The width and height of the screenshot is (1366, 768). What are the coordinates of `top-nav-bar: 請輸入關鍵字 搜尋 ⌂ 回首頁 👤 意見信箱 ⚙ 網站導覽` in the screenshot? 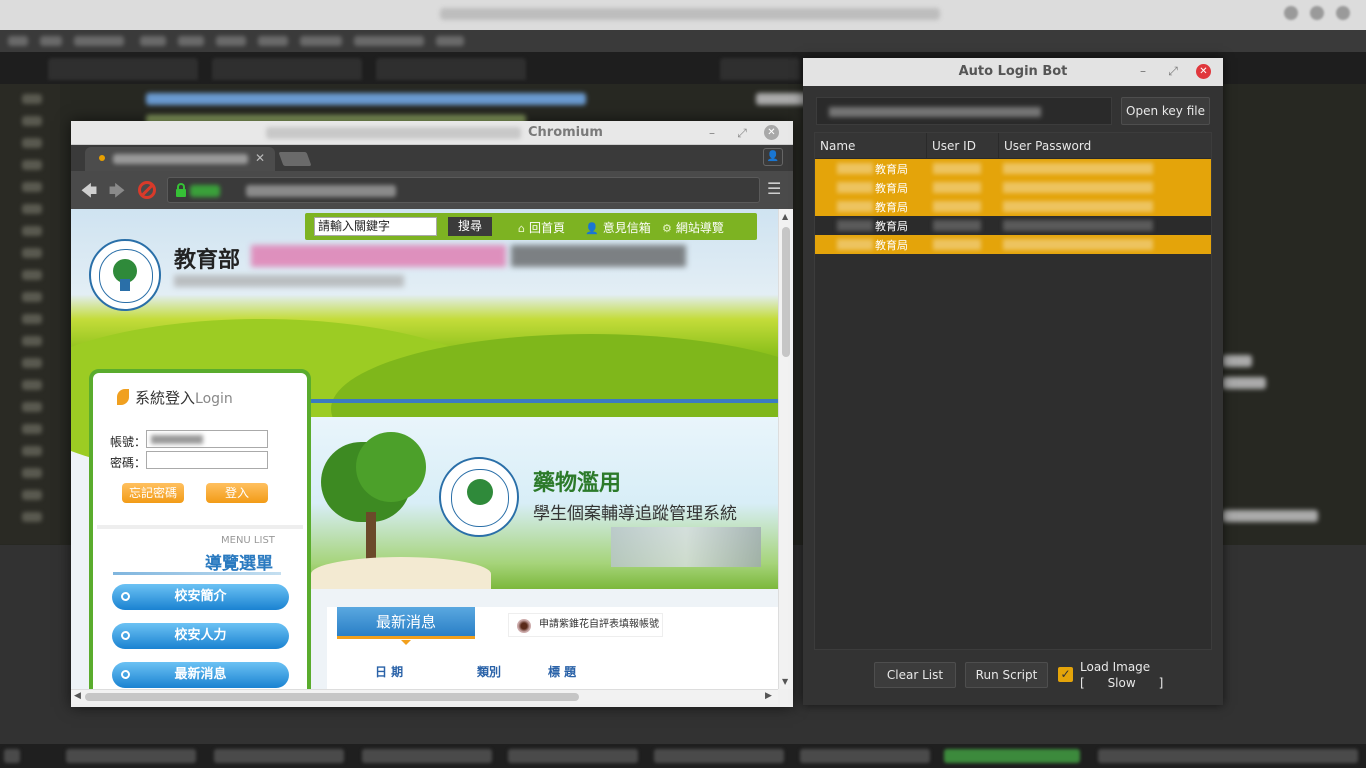 It's located at (531, 226).